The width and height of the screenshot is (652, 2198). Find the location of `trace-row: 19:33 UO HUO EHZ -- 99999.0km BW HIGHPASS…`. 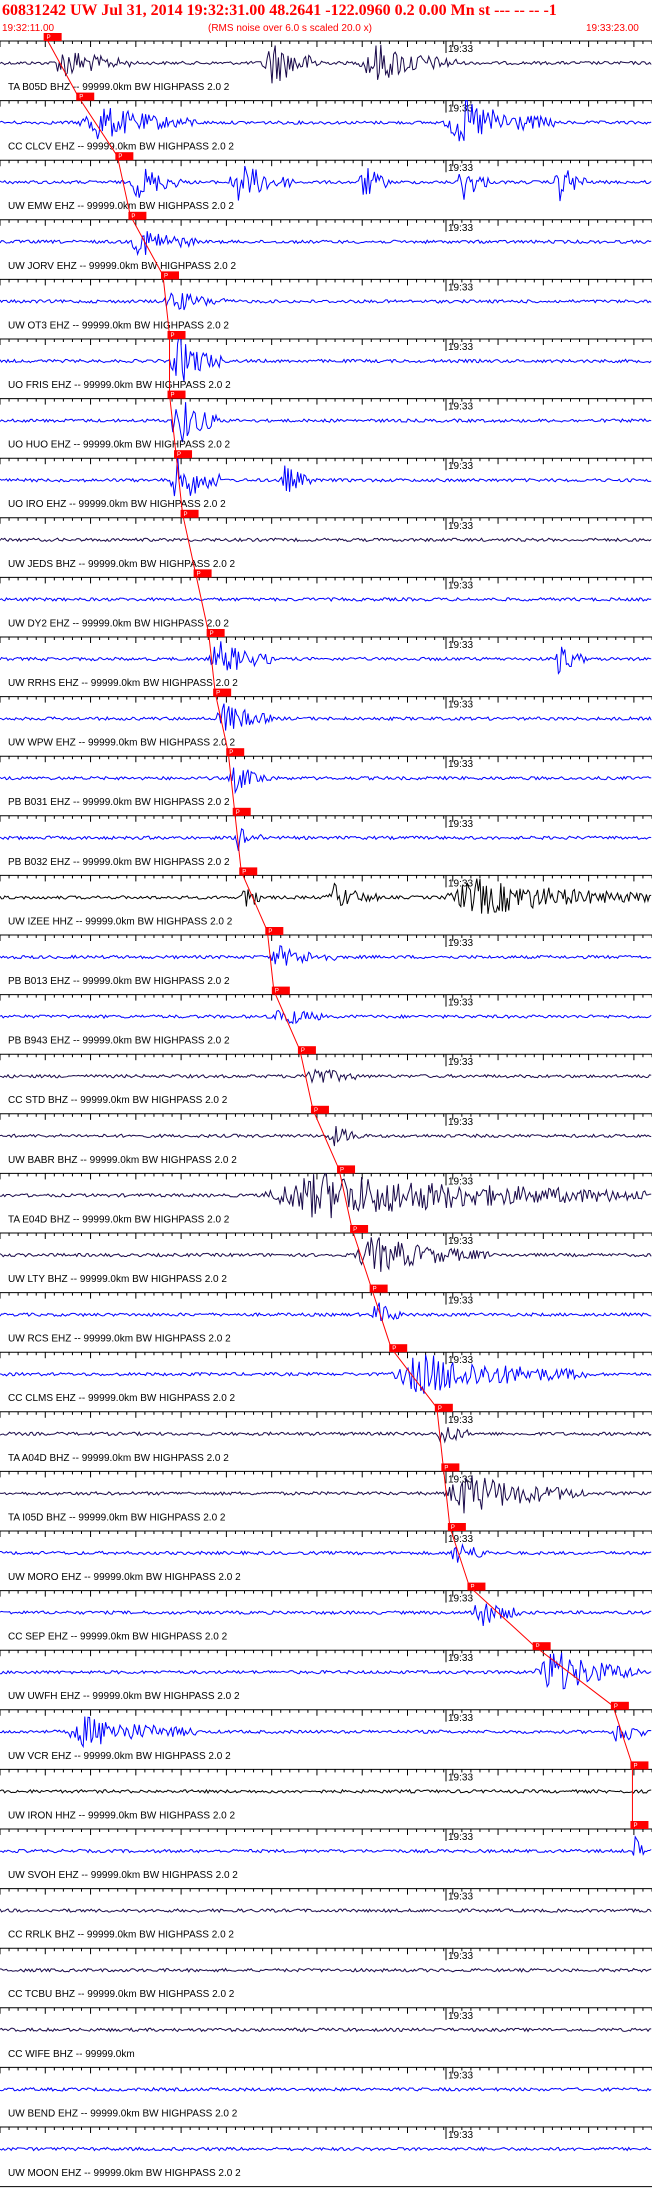

trace-row: 19:33 UO HUO EHZ -- 99999.0km BW HIGHPASS… is located at coordinates (326, 424).